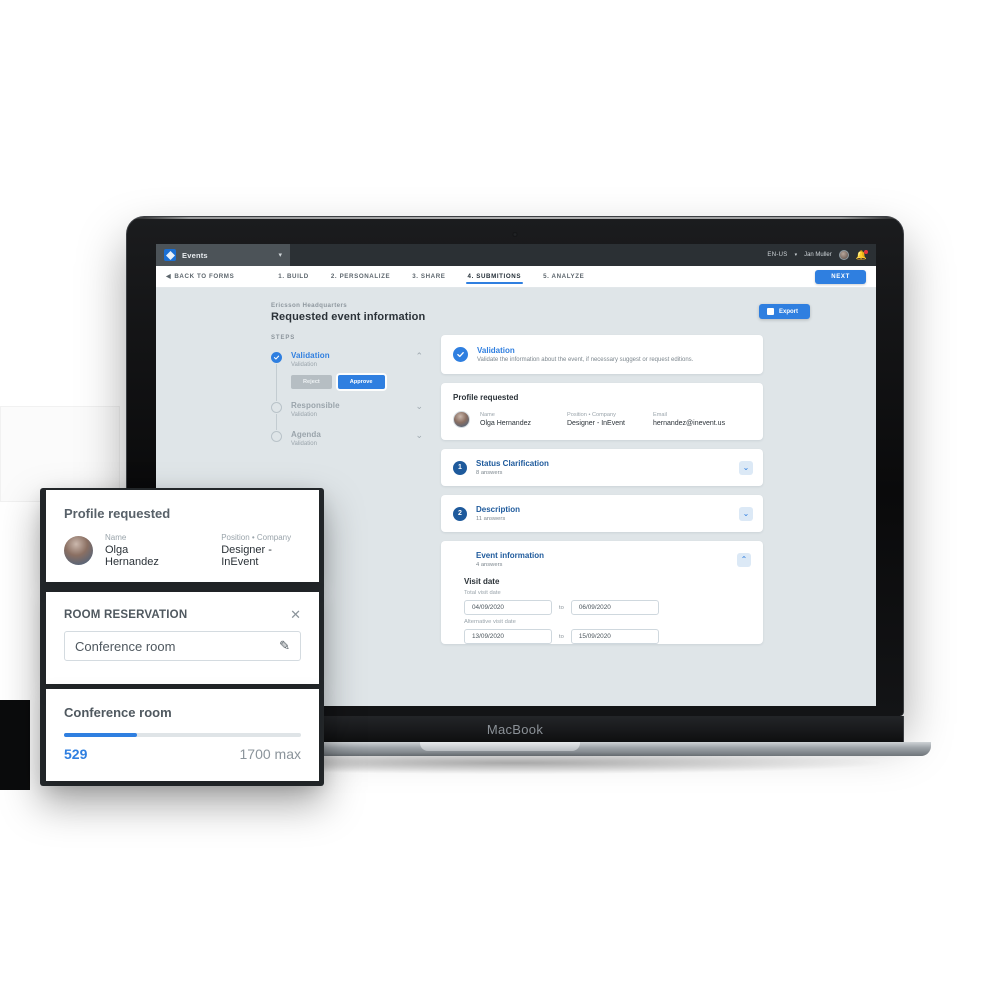 Image resolution: width=1000 pixels, height=1000 pixels. Describe the element at coordinates (561, 607) in the screenshot. I see `to-label: to` at that location.